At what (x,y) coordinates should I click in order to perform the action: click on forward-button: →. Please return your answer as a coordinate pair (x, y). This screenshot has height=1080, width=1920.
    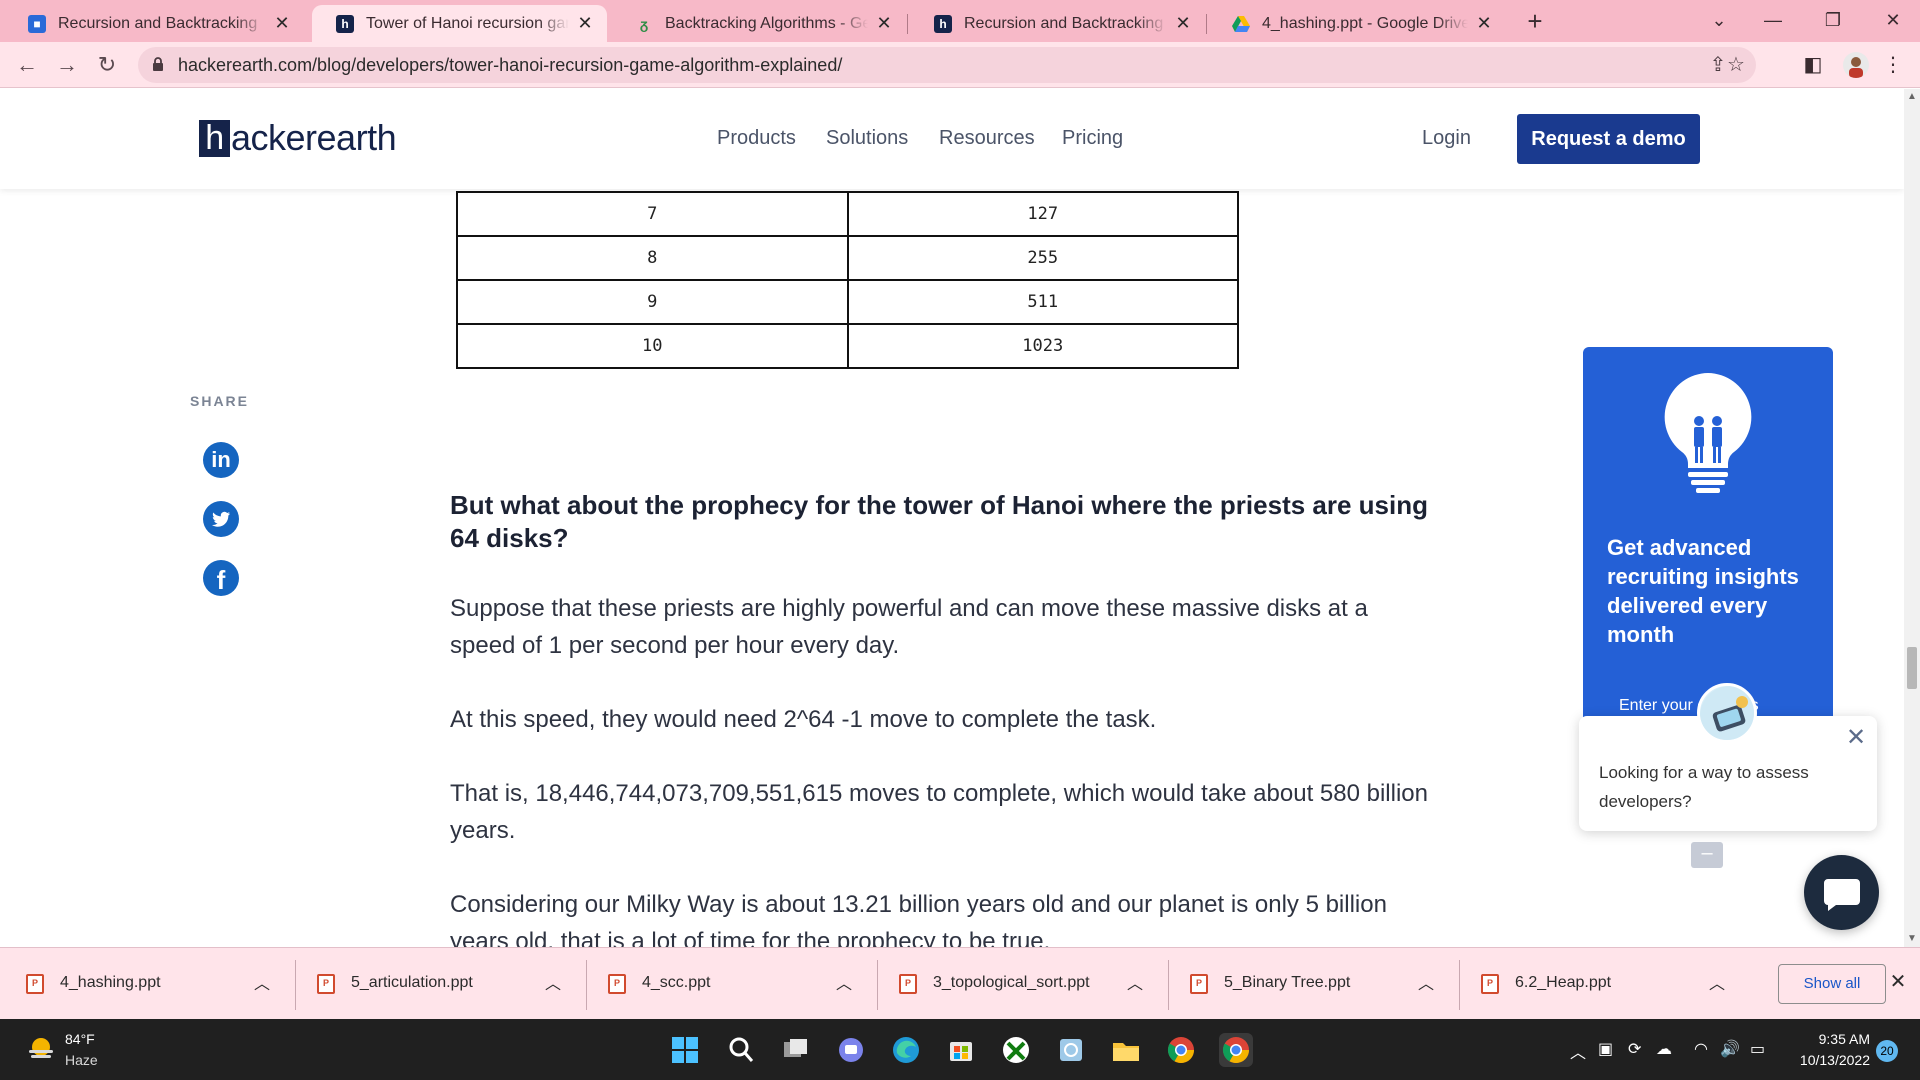
    Looking at the image, I should click on (67, 65).